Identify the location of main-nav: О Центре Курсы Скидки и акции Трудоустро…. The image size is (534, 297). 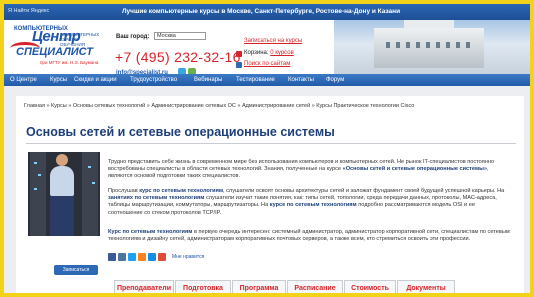
(267, 80).